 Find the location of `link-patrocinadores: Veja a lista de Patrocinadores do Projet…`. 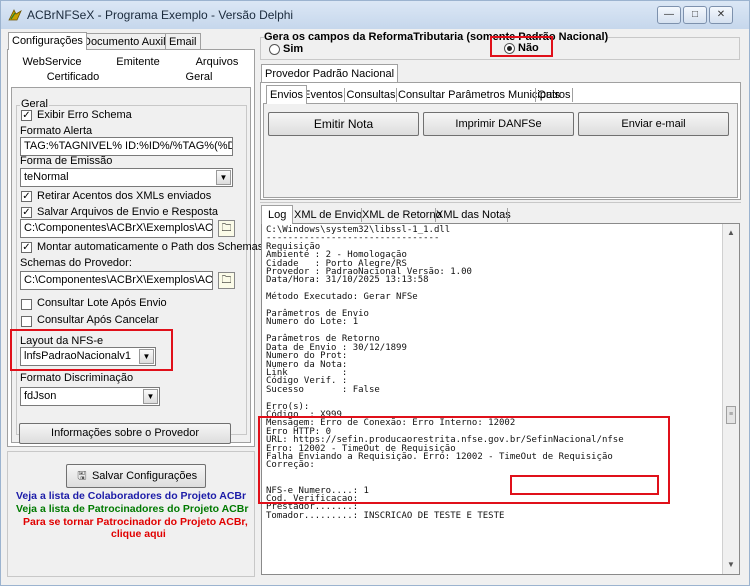

link-patrocinadores: Veja a lista de Patrocinadores do Projet… is located at coordinates (132, 509).